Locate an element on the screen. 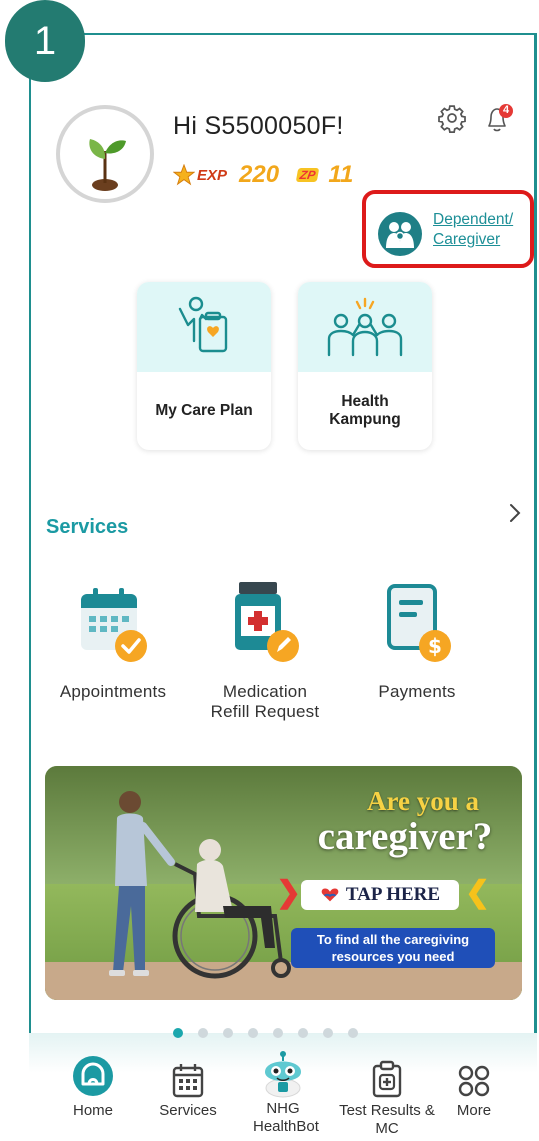  payments-service: $ Payments is located at coordinates (417, 640).